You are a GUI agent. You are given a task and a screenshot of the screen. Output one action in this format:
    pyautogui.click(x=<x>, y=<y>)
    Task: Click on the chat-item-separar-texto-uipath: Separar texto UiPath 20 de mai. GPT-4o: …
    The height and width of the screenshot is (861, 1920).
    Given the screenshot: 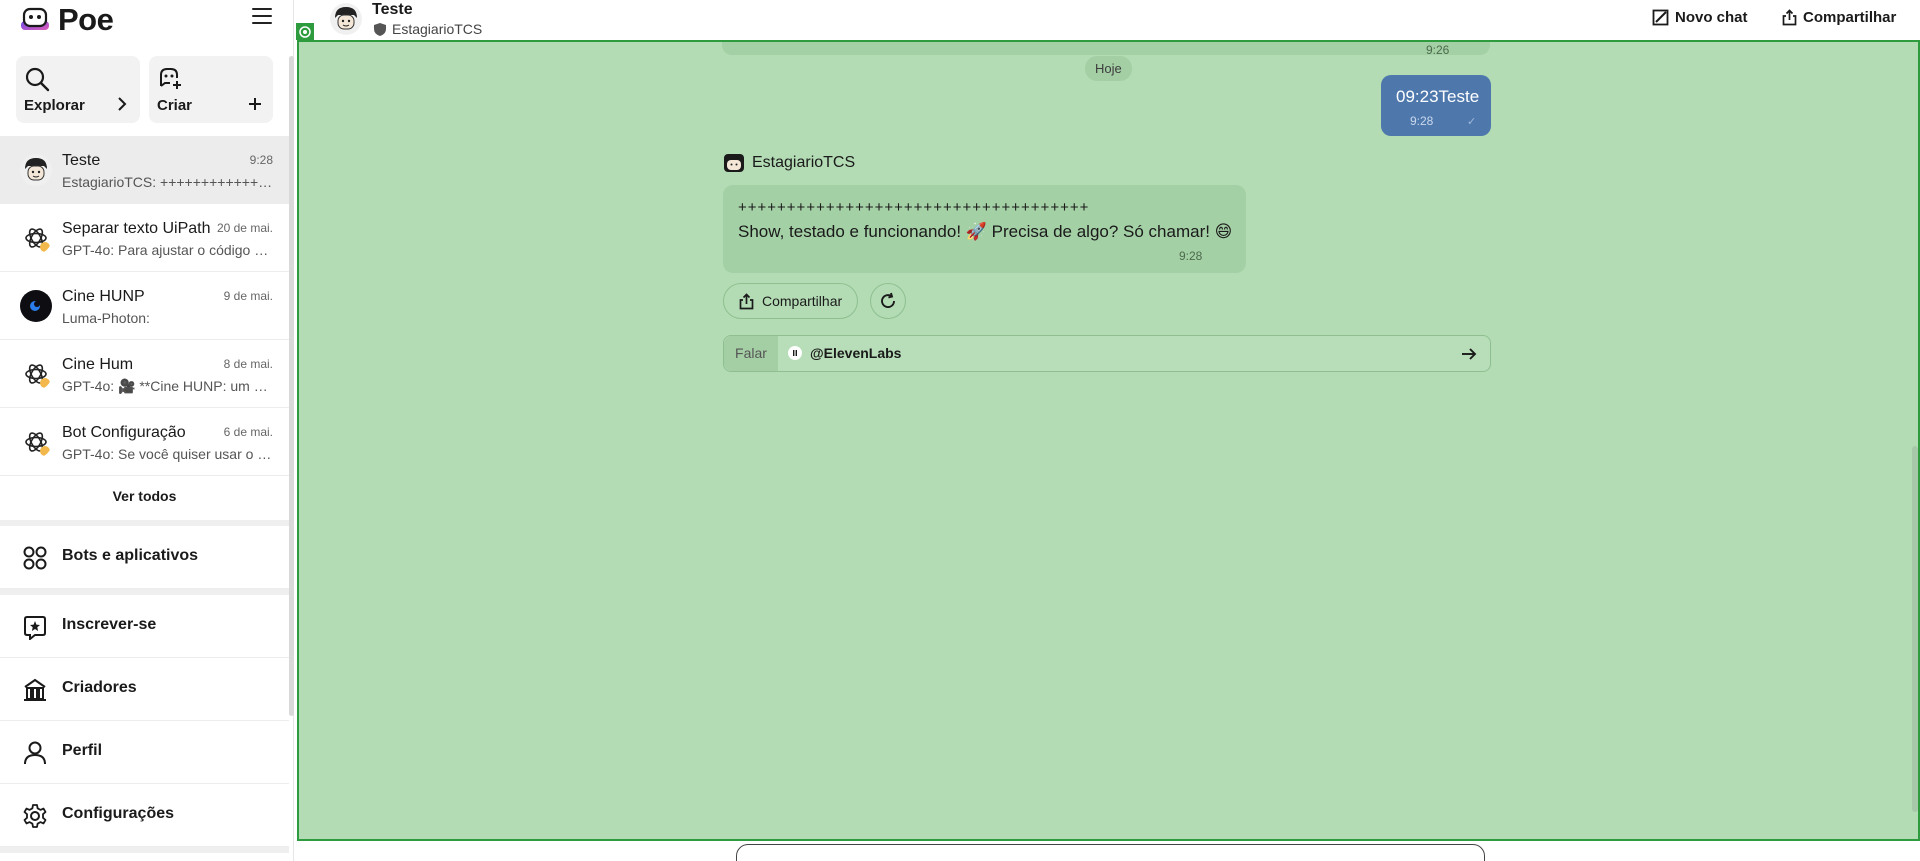 What is the action you would take?
    pyautogui.click(x=144, y=238)
    